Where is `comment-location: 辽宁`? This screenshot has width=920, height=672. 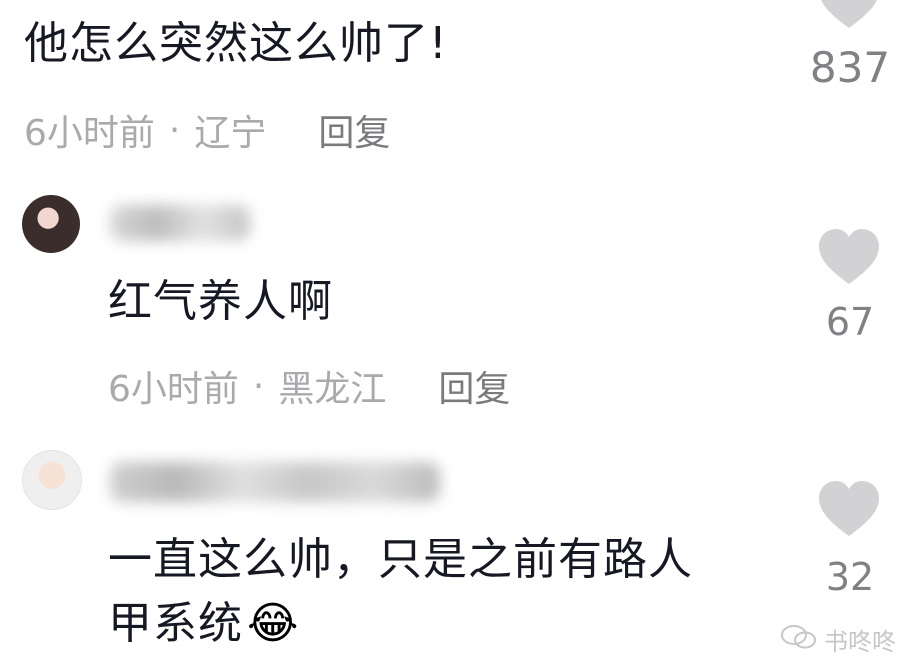 comment-location: 辽宁 is located at coordinates (230, 133).